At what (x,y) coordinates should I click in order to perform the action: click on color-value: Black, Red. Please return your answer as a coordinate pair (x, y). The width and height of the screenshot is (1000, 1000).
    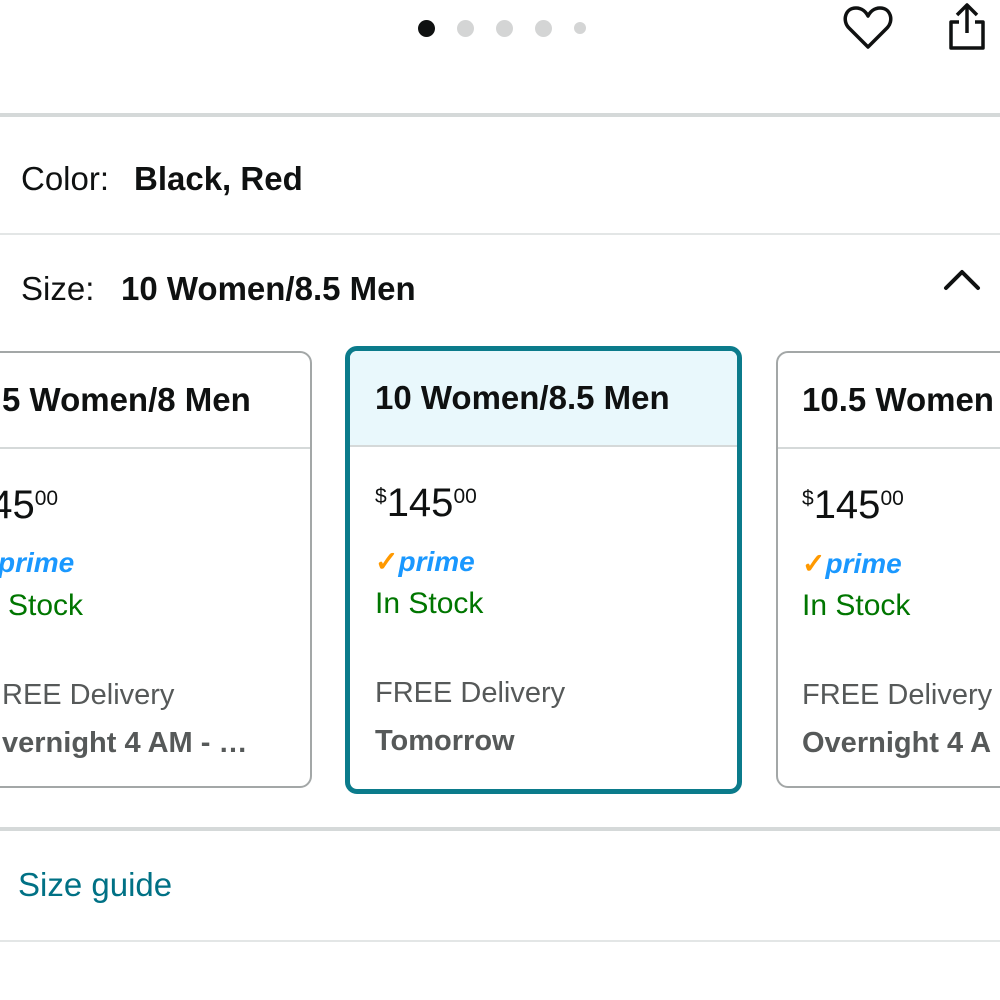
    Looking at the image, I should click on (218, 178).